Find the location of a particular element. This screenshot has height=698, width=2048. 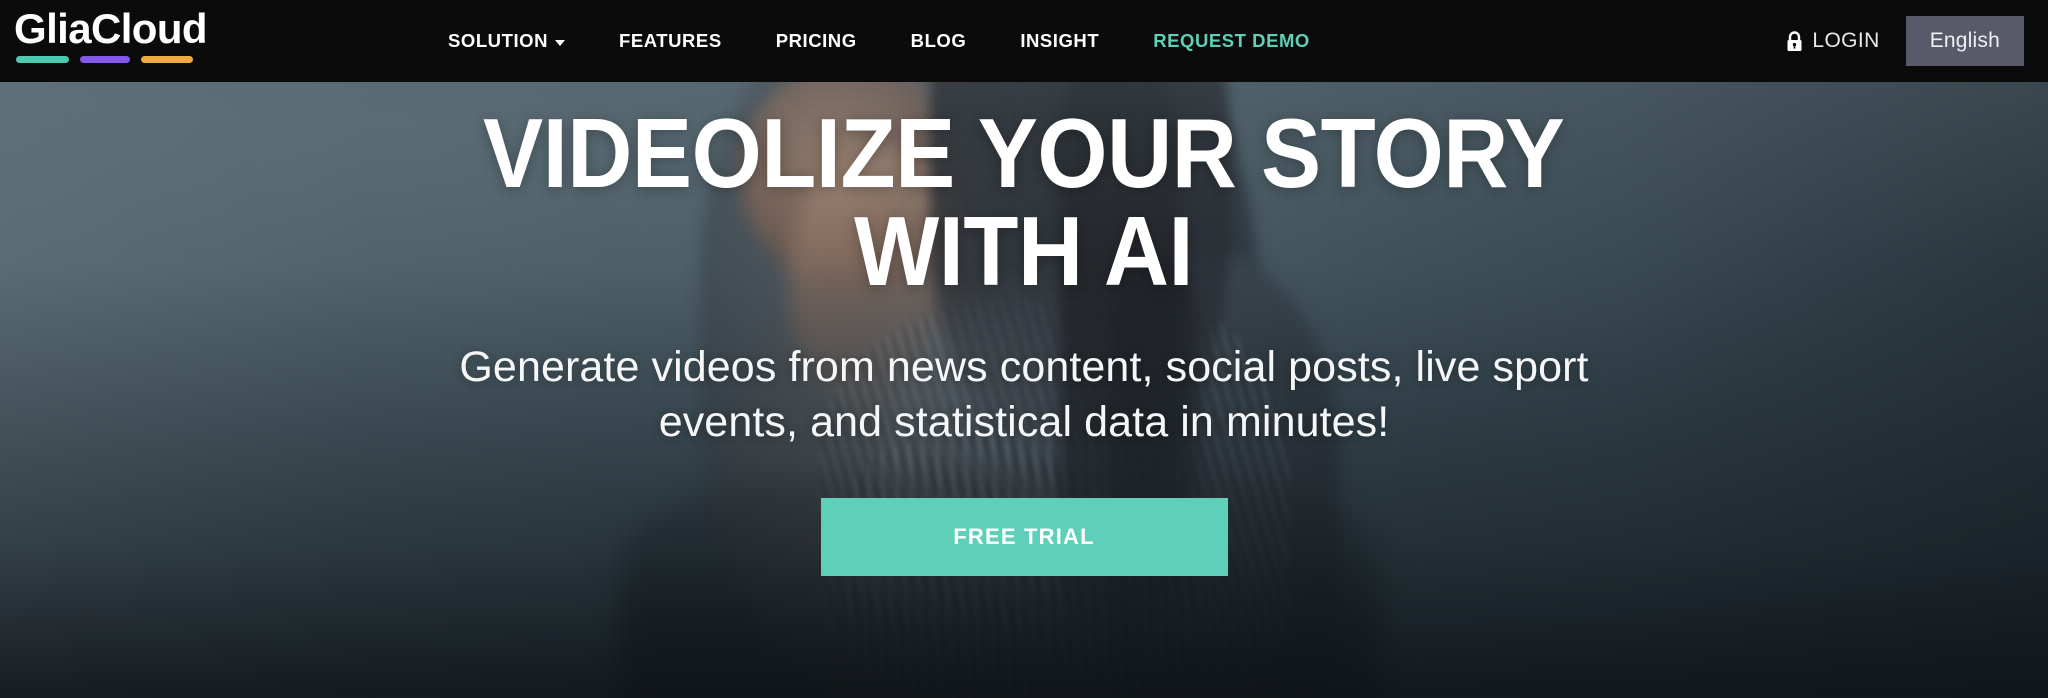

logo-accent-bars is located at coordinates (125, 59).